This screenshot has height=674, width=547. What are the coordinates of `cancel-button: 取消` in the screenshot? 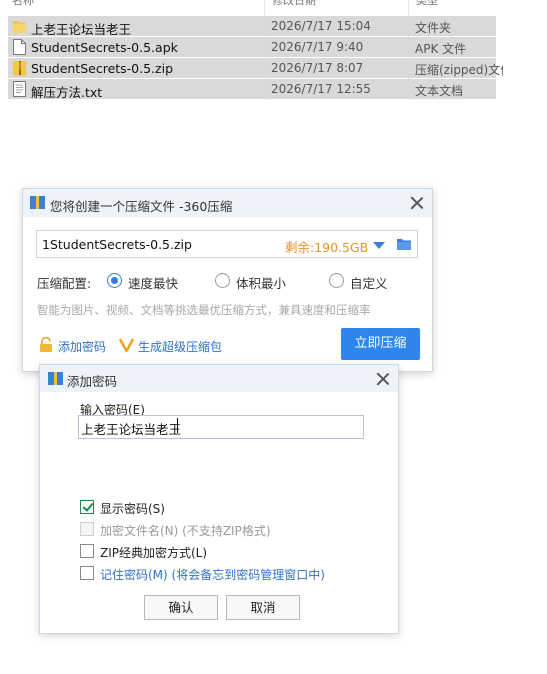 It's located at (263, 607).